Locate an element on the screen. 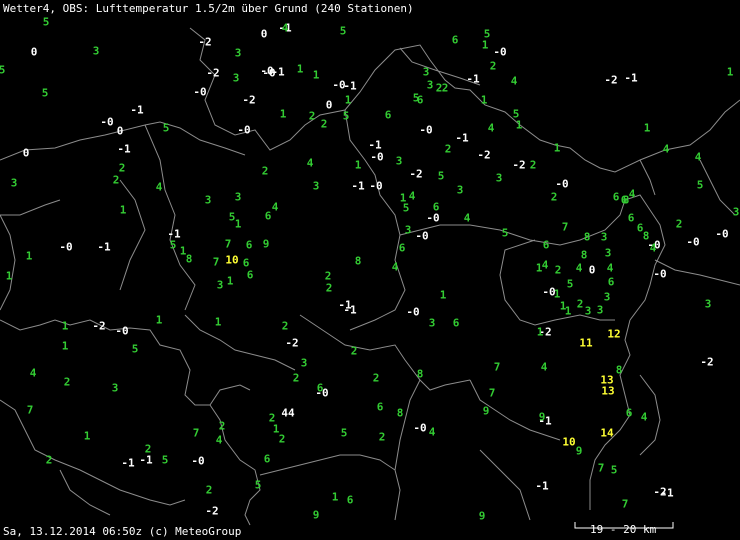 The image size is (740, 540). station-temperature: 44 is located at coordinates (288, 413).